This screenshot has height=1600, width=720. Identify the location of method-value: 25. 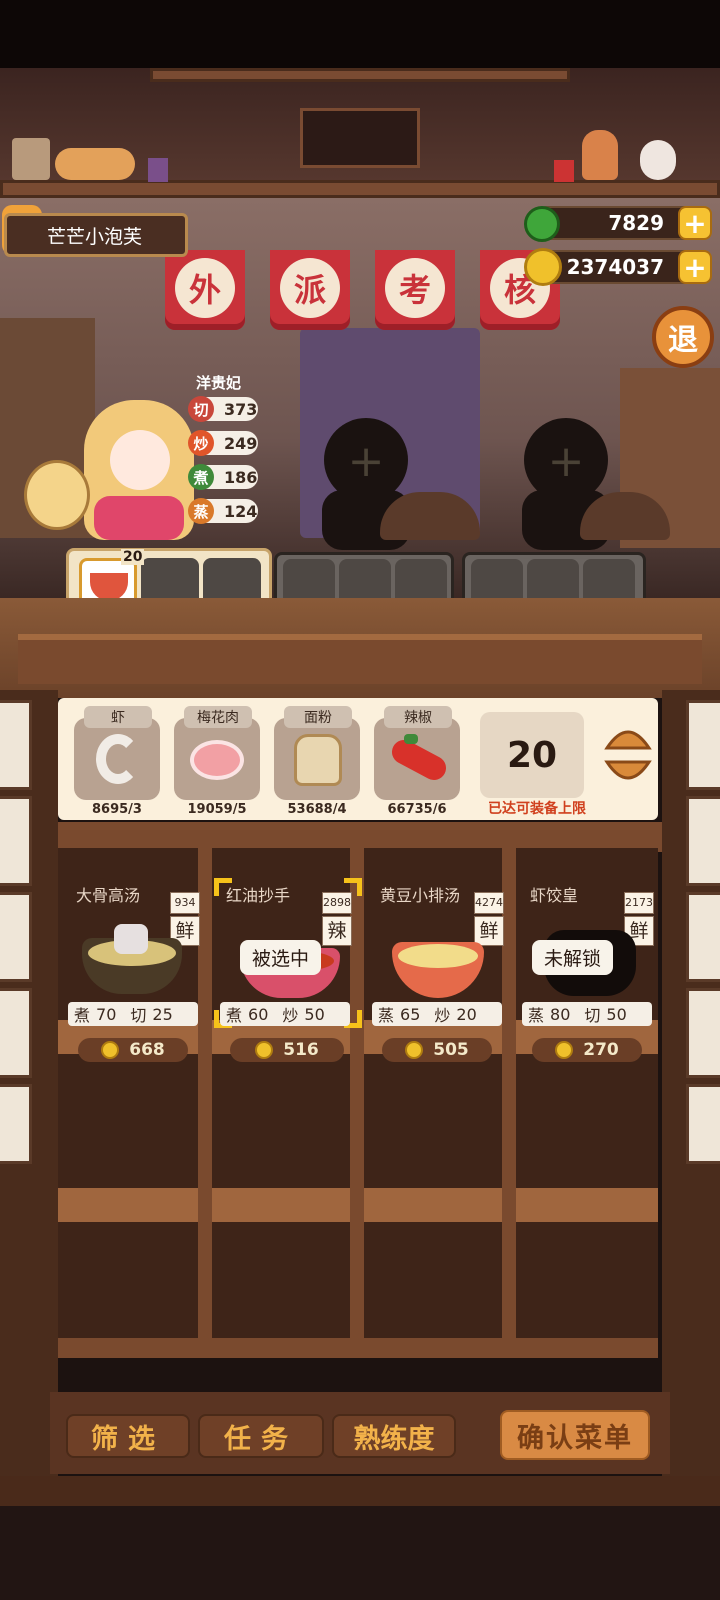
(162, 1014).